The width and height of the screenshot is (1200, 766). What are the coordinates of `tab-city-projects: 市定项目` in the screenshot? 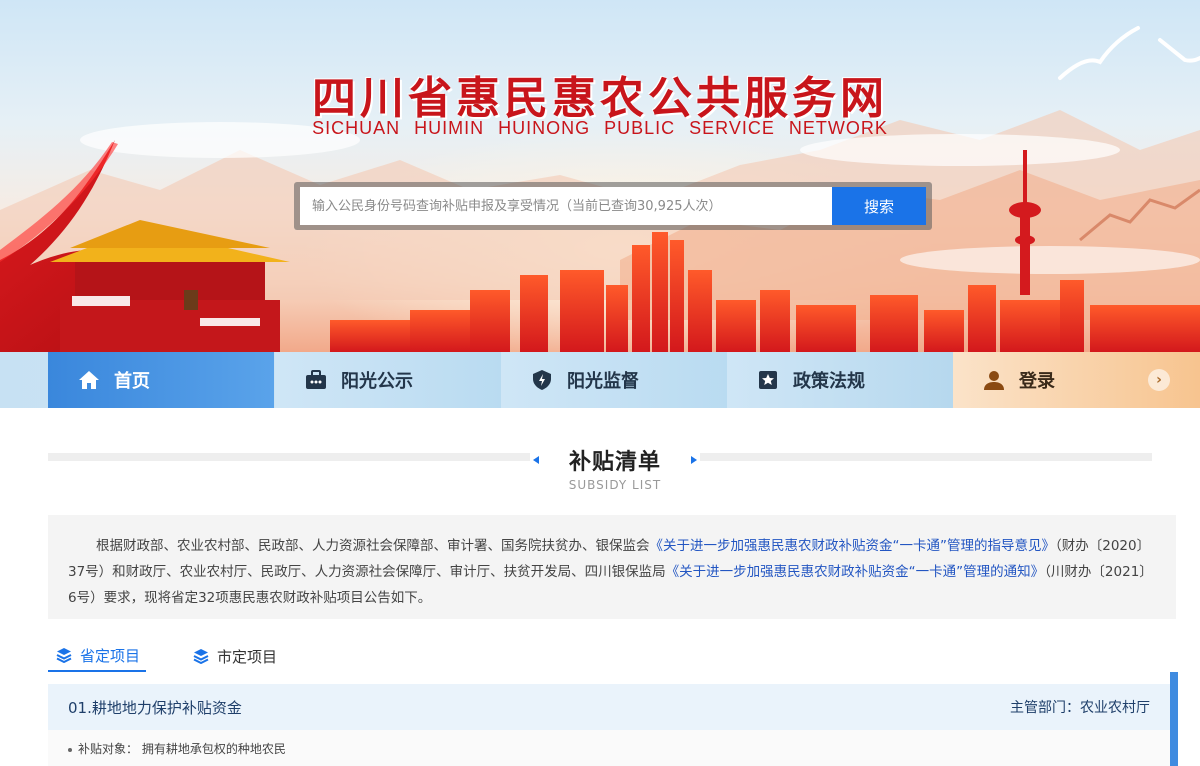 It's located at (235, 656).